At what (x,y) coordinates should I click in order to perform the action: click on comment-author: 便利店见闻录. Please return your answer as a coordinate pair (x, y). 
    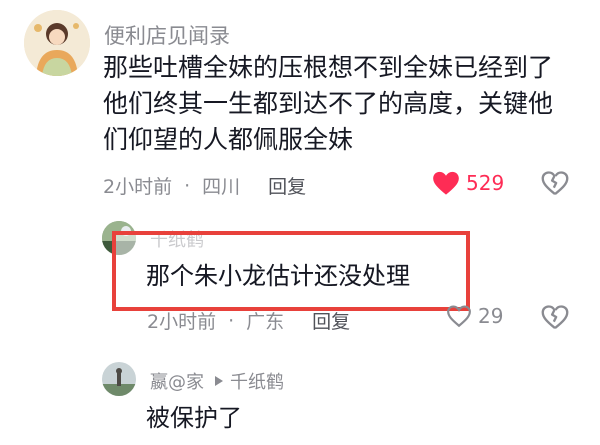
    Looking at the image, I should click on (167, 35).